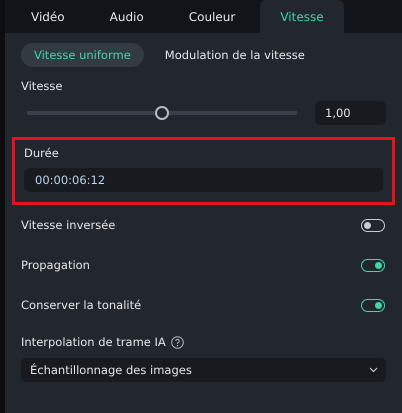 The width and height of the screenshot is (402, 413). Describe the element at coordinates (235, 55) in the screenshot. I see `mode-tab: Modulation de la vitesse` at that location.